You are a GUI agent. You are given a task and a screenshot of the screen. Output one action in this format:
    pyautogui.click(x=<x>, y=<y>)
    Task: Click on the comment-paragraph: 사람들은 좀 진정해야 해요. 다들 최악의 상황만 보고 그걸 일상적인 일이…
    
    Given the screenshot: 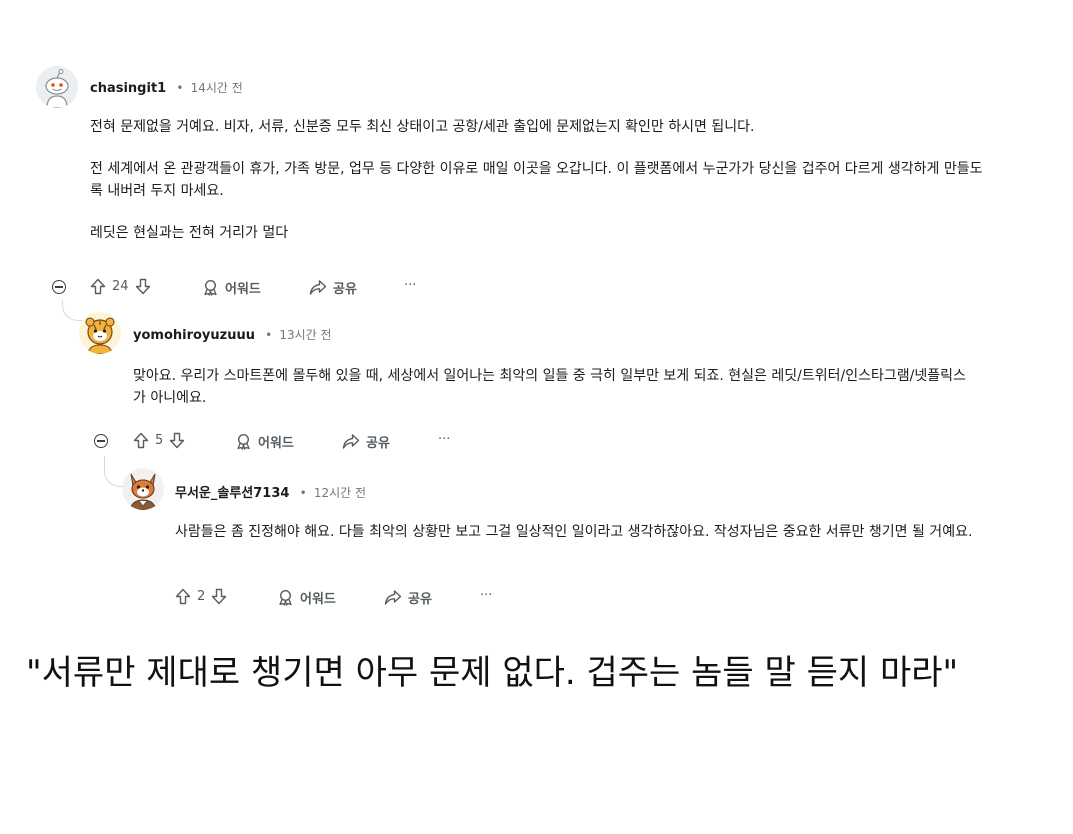 What is the action you would take?
    pyautogui.click(x=574, y=532)
    